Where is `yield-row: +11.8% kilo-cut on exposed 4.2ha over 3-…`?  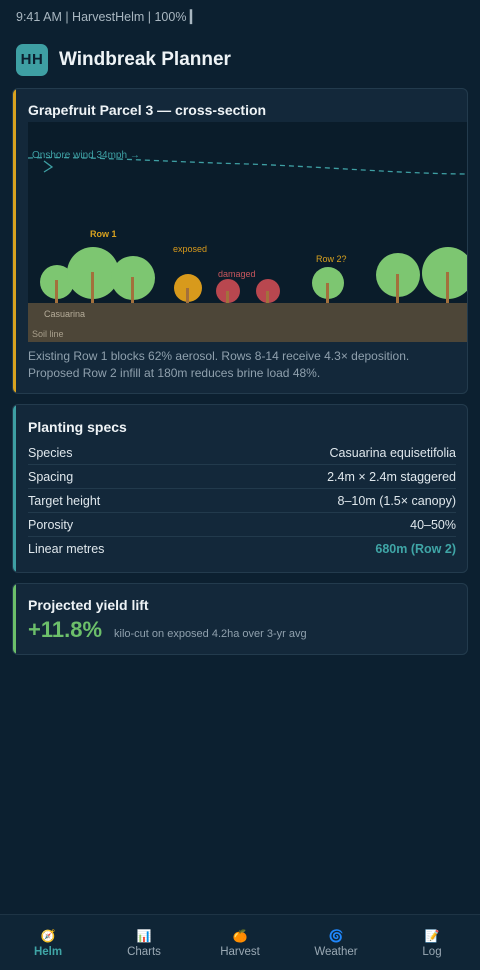
yield-row: +11.8% kilo-cut on exposed 4.2ha over 3-… is located at coordinates (167, 630).